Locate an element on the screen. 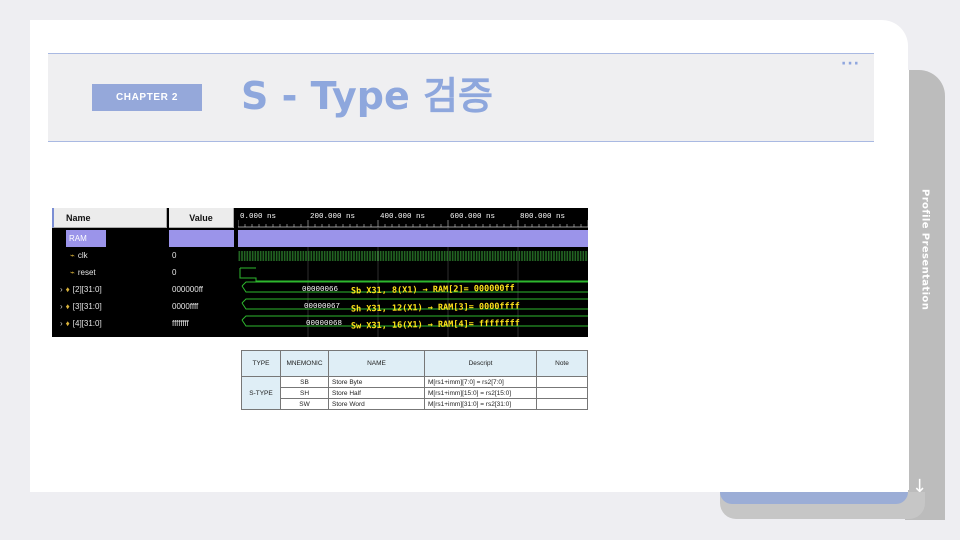  signal-name: [4][31:0] is located at coordinates (87, 323).